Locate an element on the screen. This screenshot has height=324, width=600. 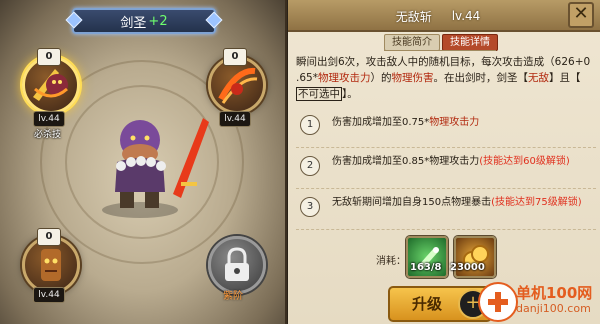
hero-name-bar: 剑圣 +2 is located at coordinates (144, 21).